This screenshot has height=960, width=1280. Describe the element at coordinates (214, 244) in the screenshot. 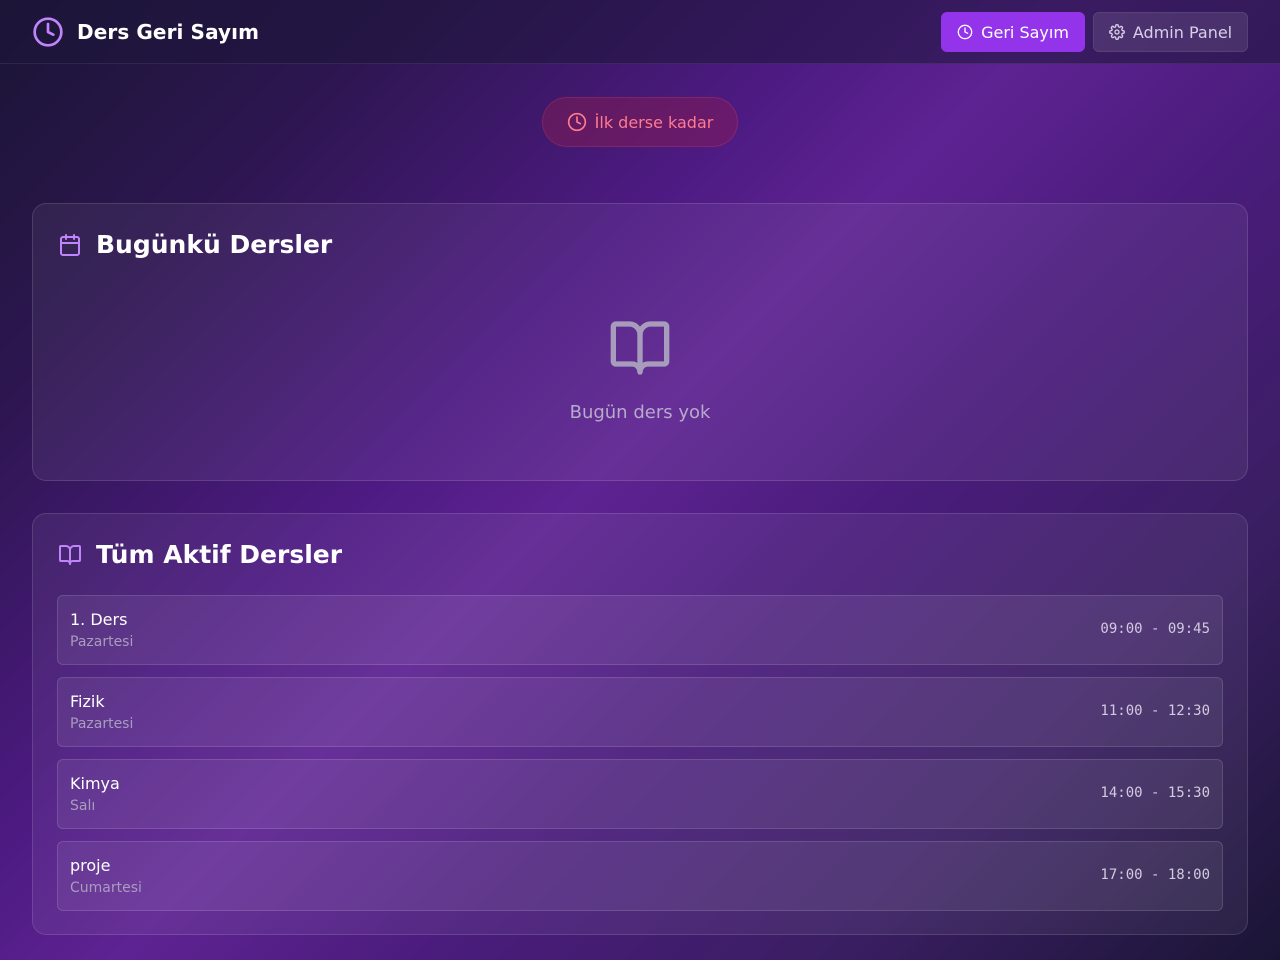

I see `today-lessons-title: Bugünkü Dersler` at that location.